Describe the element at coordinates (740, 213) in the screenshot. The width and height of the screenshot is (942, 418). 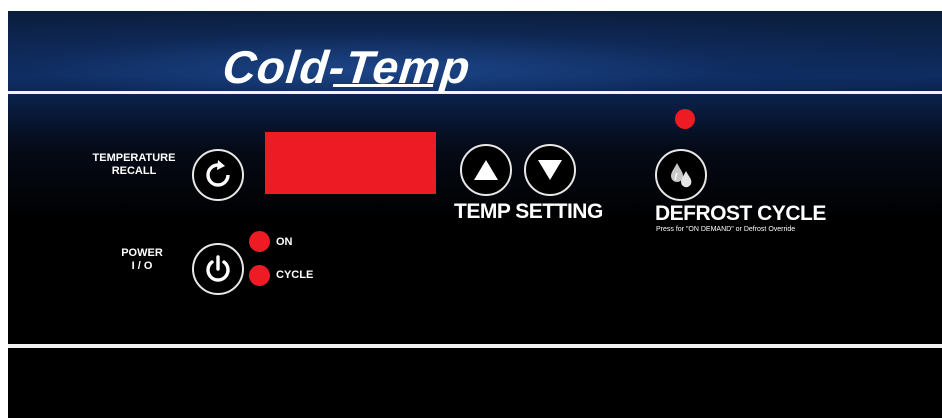
I see `defrost-cycle-label: DEFROST CYCLE` at that location.